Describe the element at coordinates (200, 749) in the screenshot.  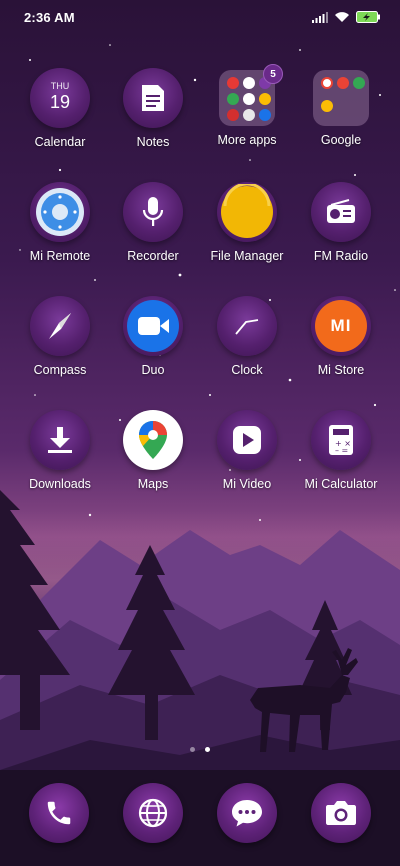
I see `page-indicator` at that location.